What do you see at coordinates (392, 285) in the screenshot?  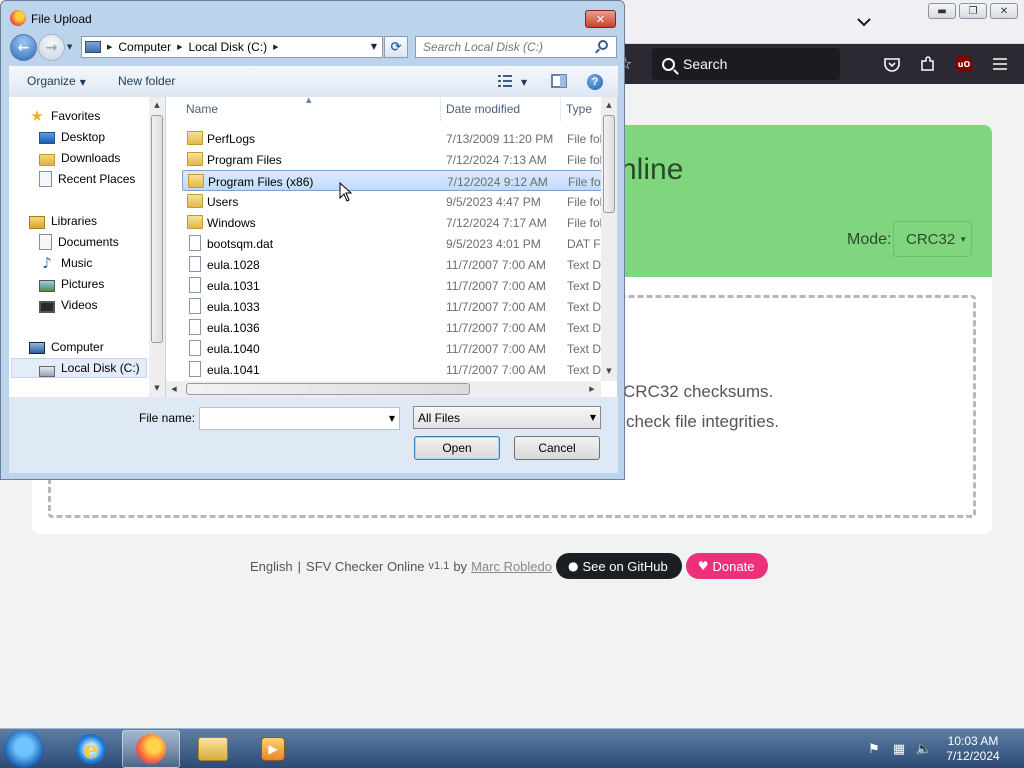 I see `file-row: eula.1031 11/7/2007 7:00 AM Text D` at bounding box center [392, 285].